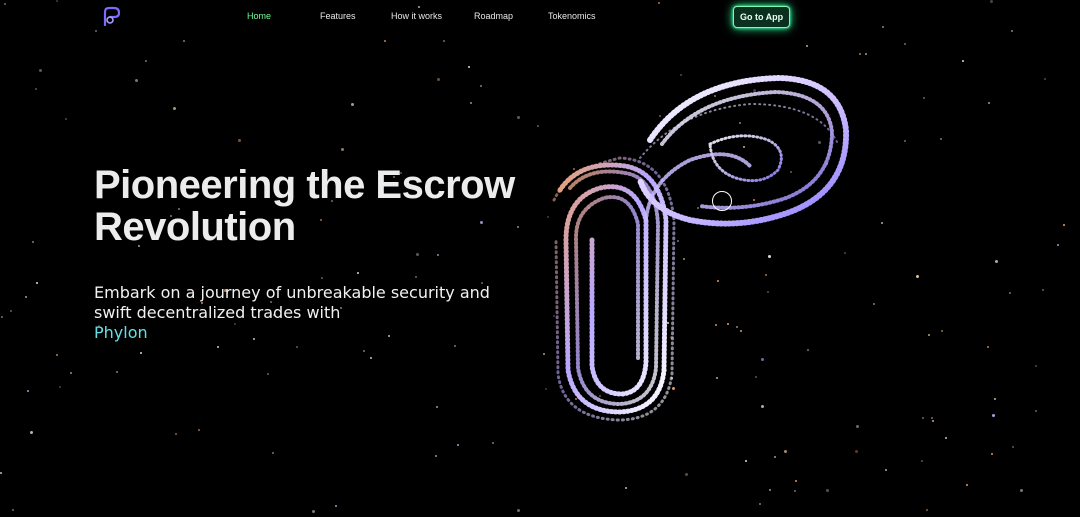 This screenshot has width=1080, height=517. What do you see at coordinates (121, 332) in the screenshot?
I see `brand-name: Phylon` at bounding box center [121, 332].